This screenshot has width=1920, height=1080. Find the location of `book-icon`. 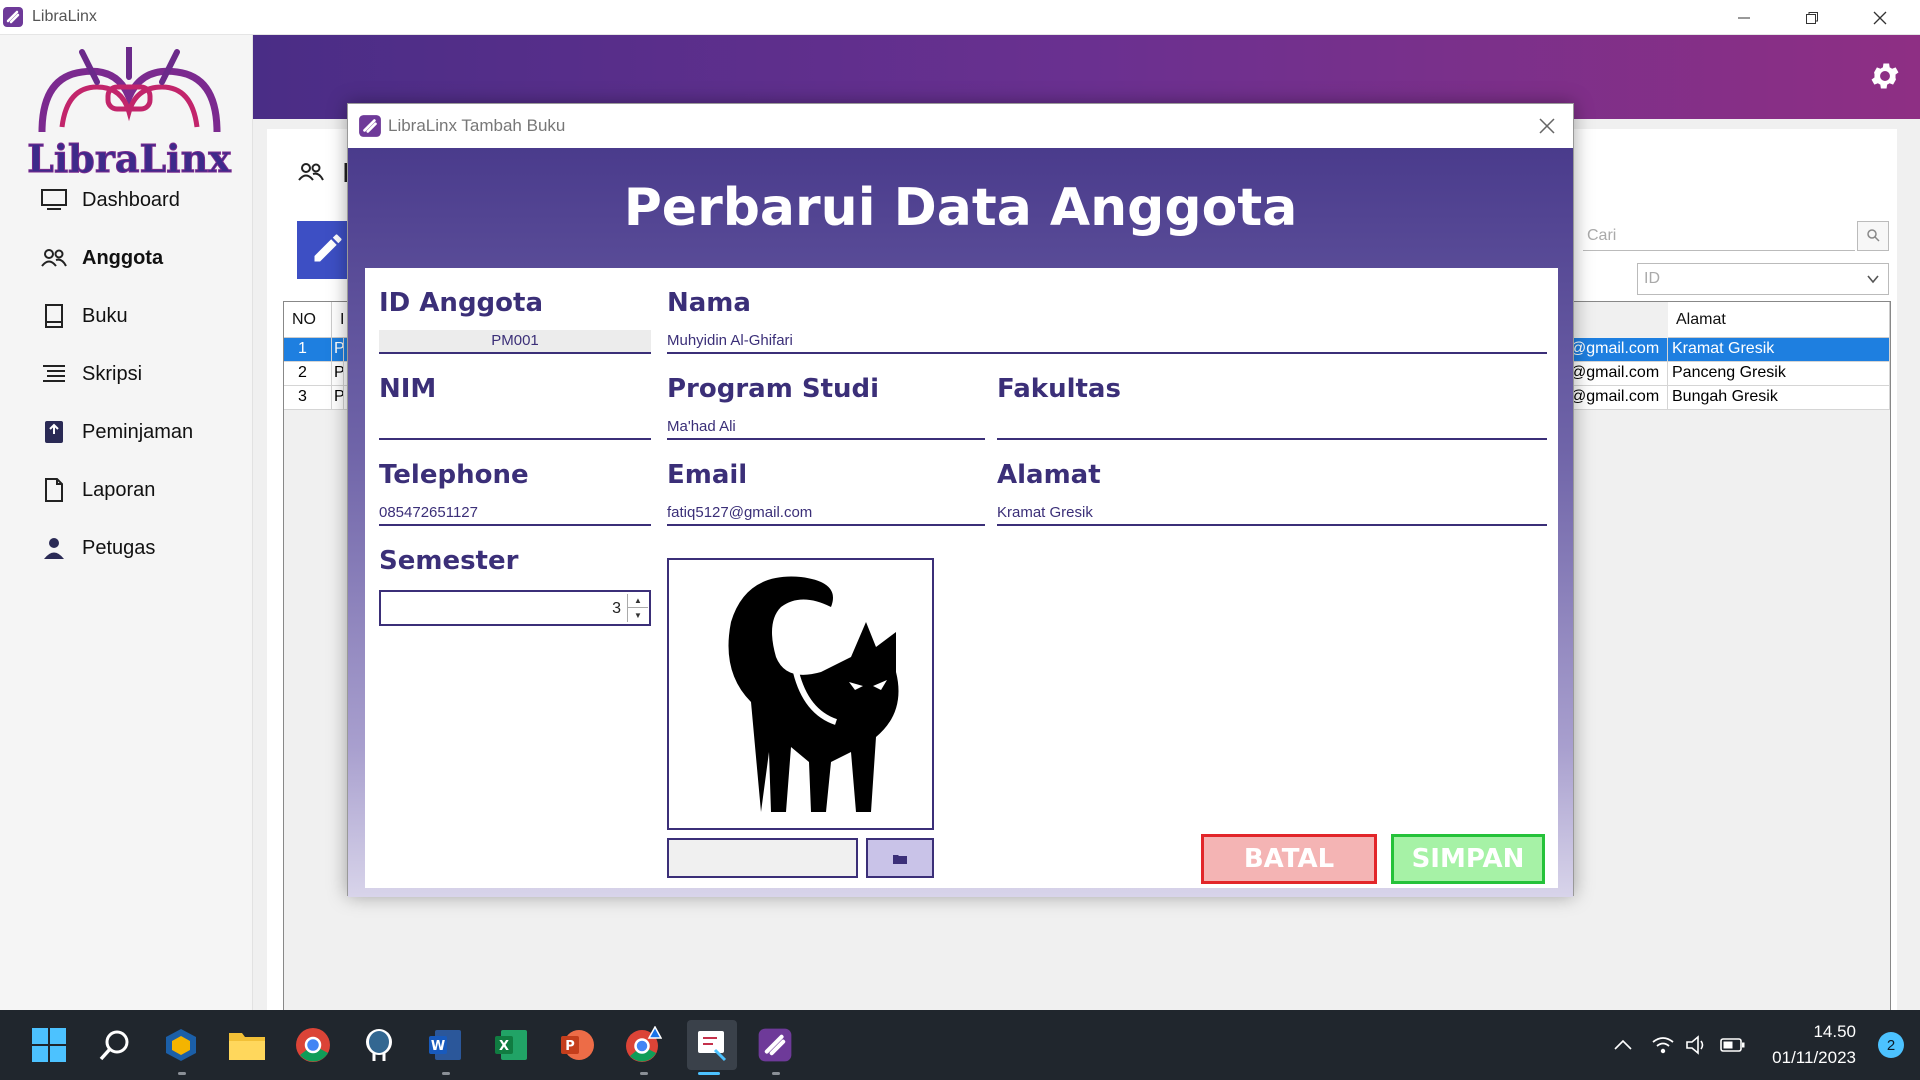

book-icon is located at coordinates (54, 316).